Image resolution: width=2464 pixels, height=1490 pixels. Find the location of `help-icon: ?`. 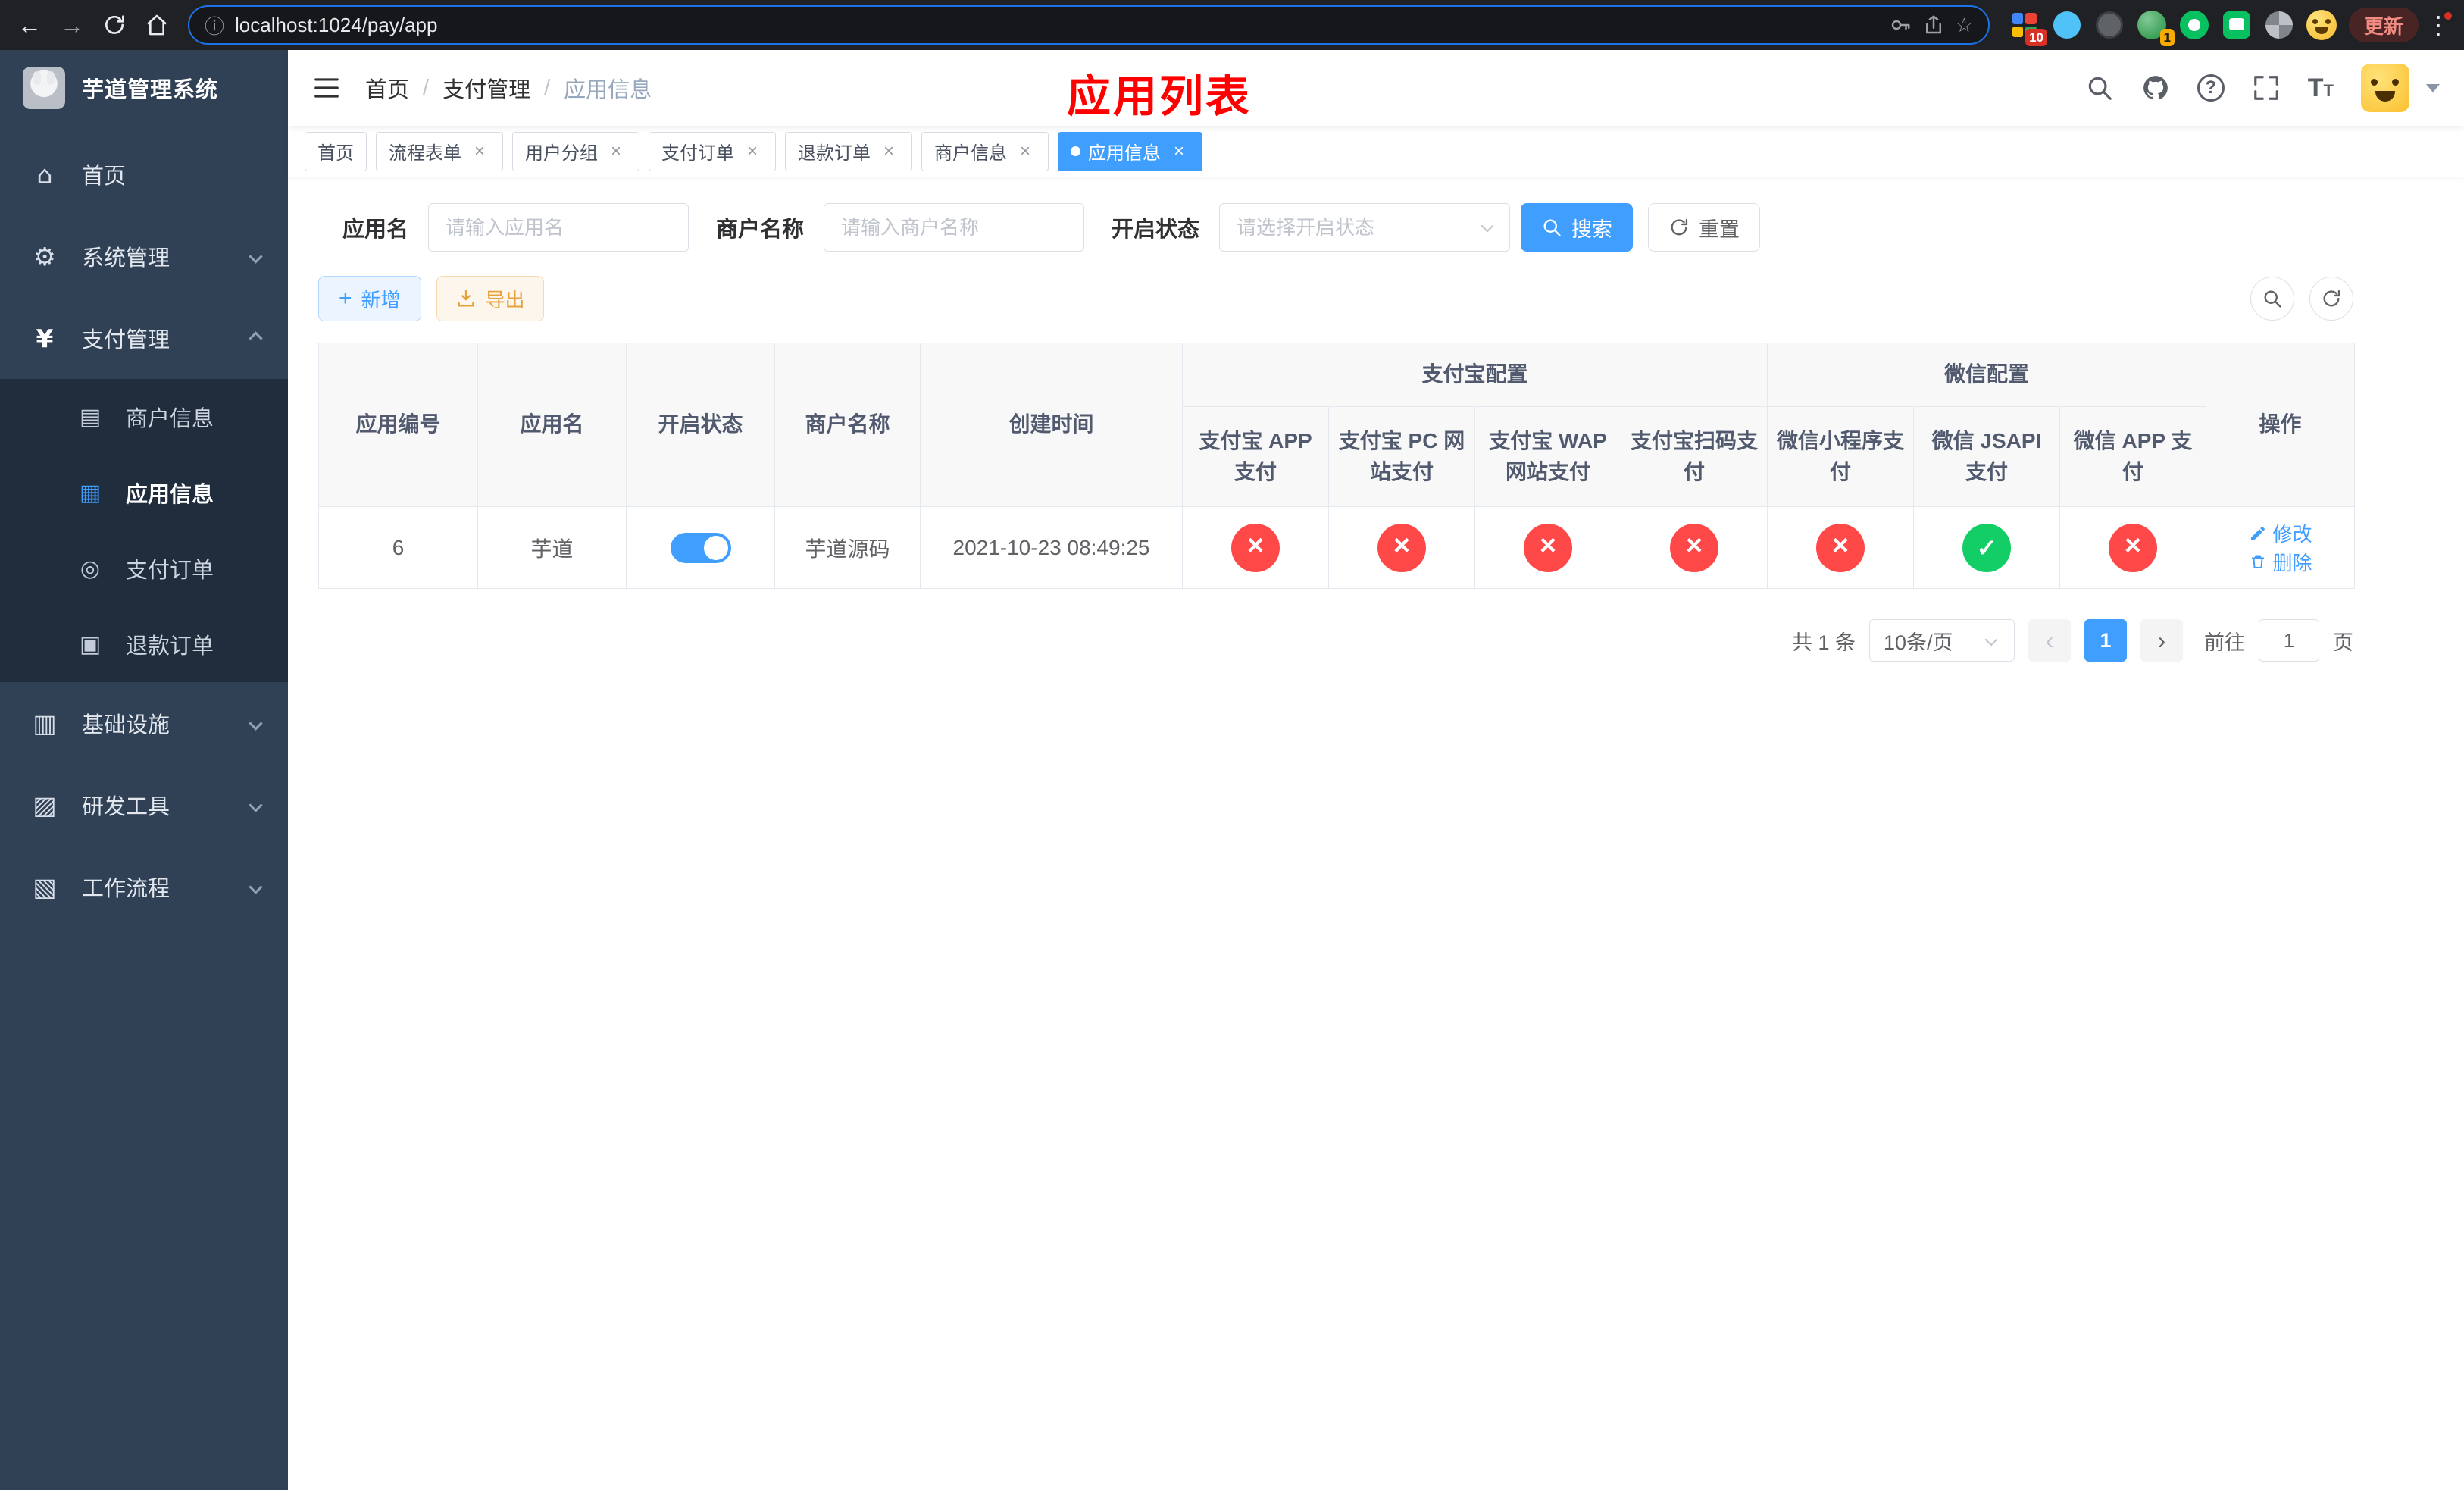

help-icon: ? is located at coordinates (2211, 88).